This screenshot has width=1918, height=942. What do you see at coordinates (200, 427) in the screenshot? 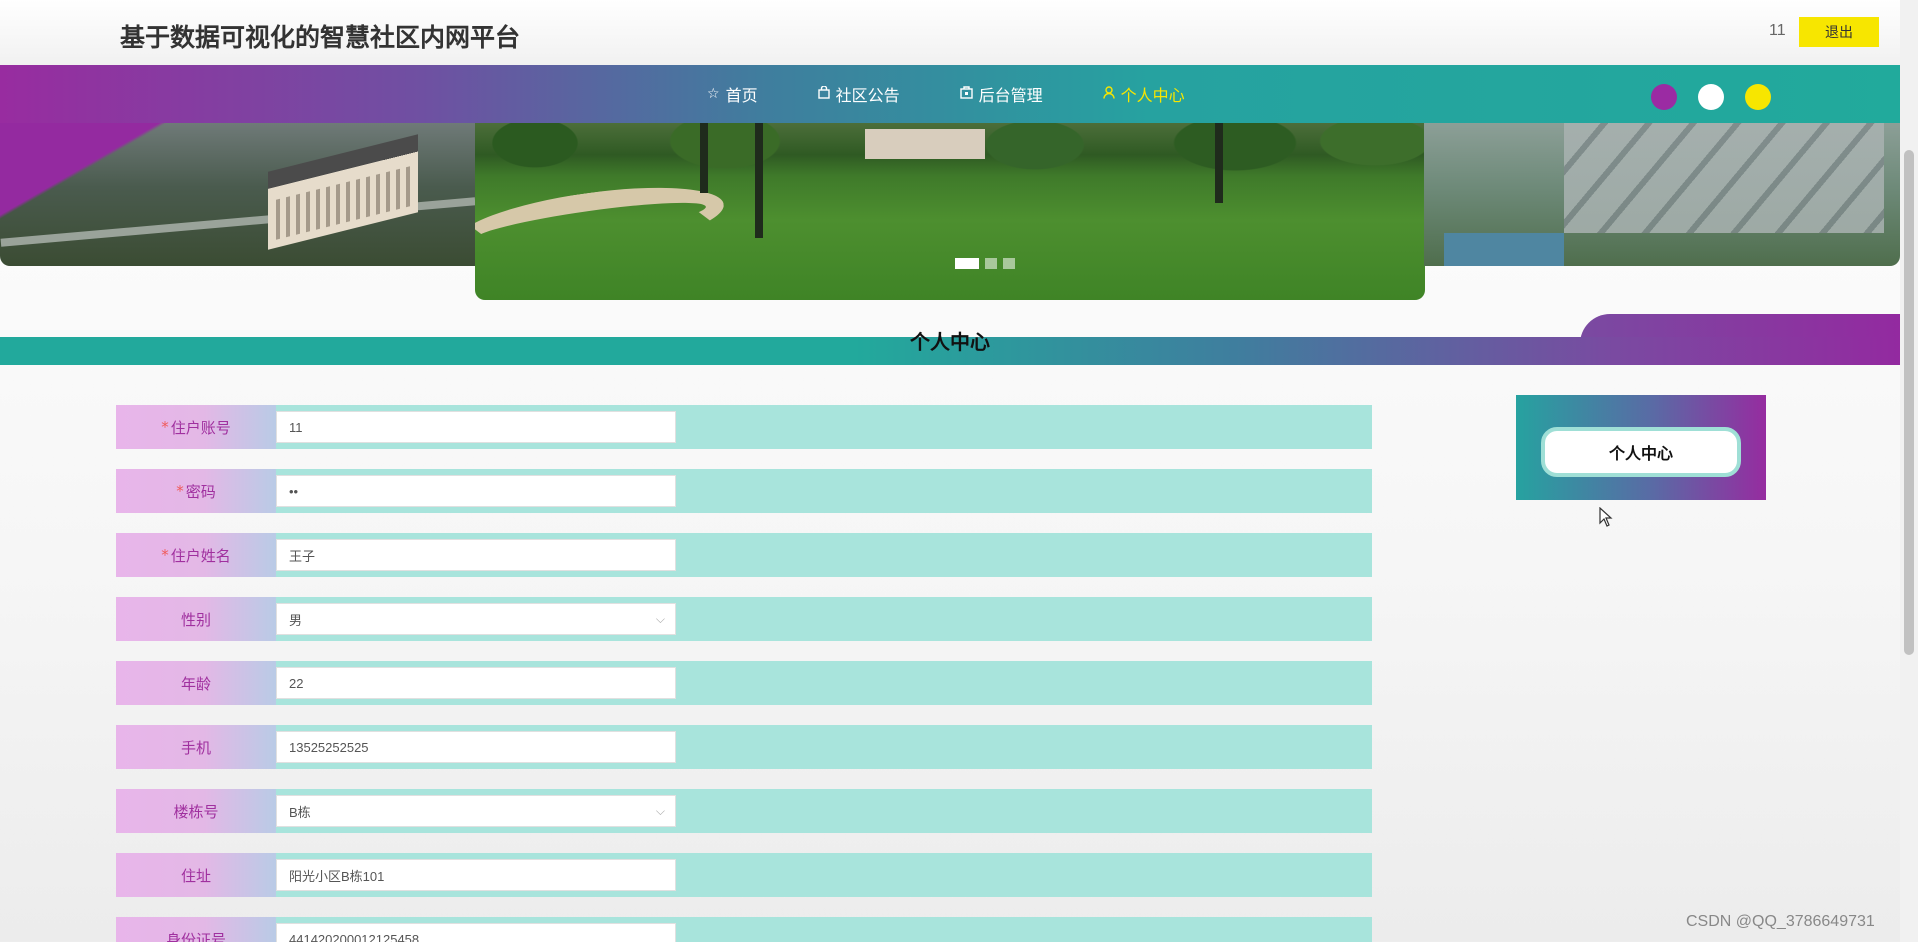
I see `field-label-text: 住户账号` at bounding box center [200, 427].